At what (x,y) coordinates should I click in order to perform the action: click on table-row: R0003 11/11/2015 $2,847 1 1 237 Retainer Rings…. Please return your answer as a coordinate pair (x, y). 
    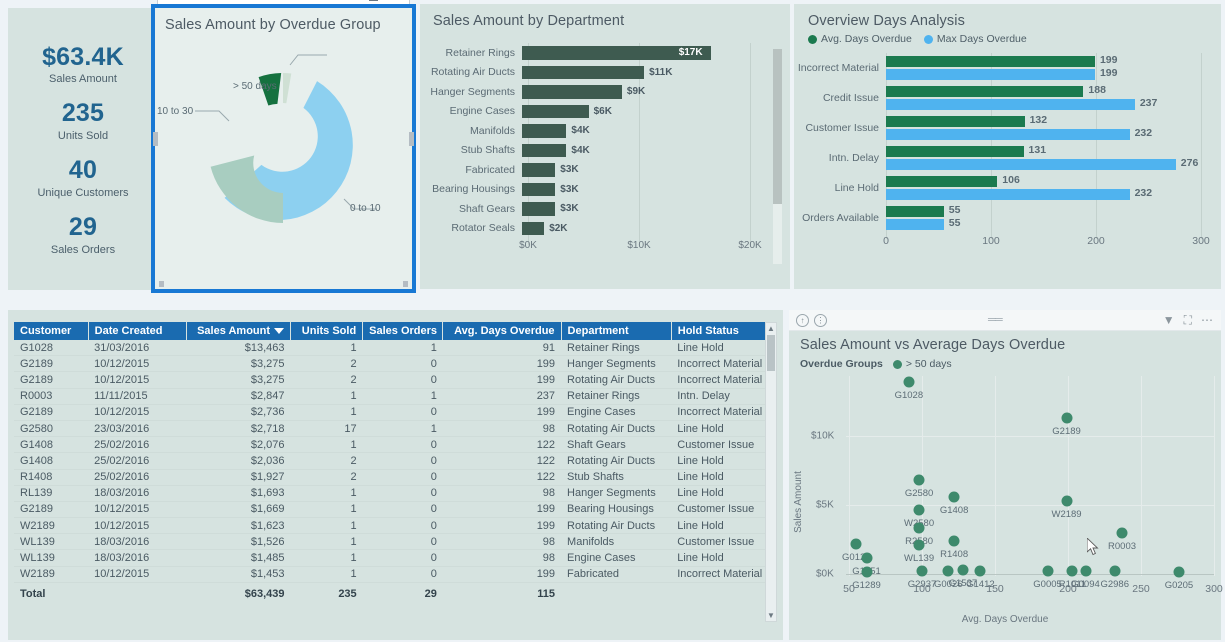
    Looking at the image, I should click on (393, 396).